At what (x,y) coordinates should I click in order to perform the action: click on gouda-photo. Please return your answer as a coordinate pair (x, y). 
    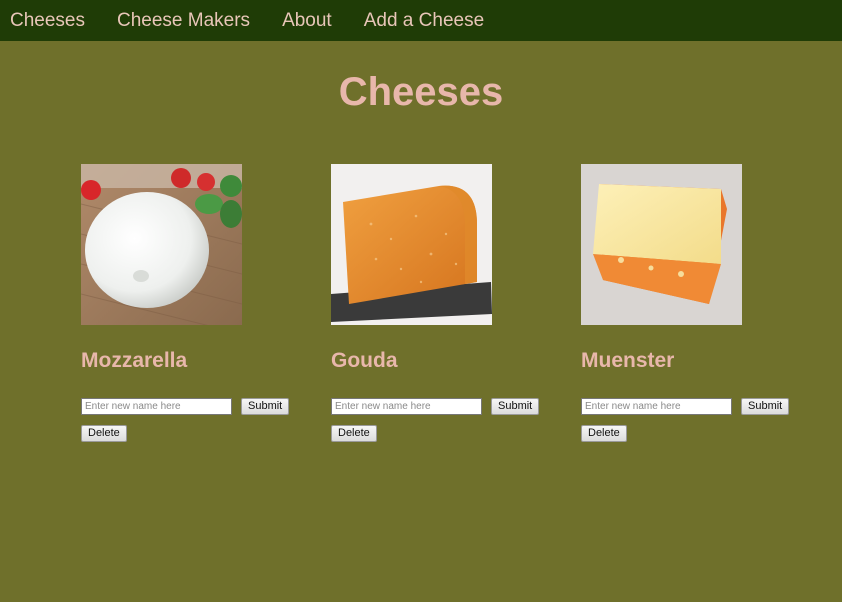
    Looking at the image, I should click on (411, 244).